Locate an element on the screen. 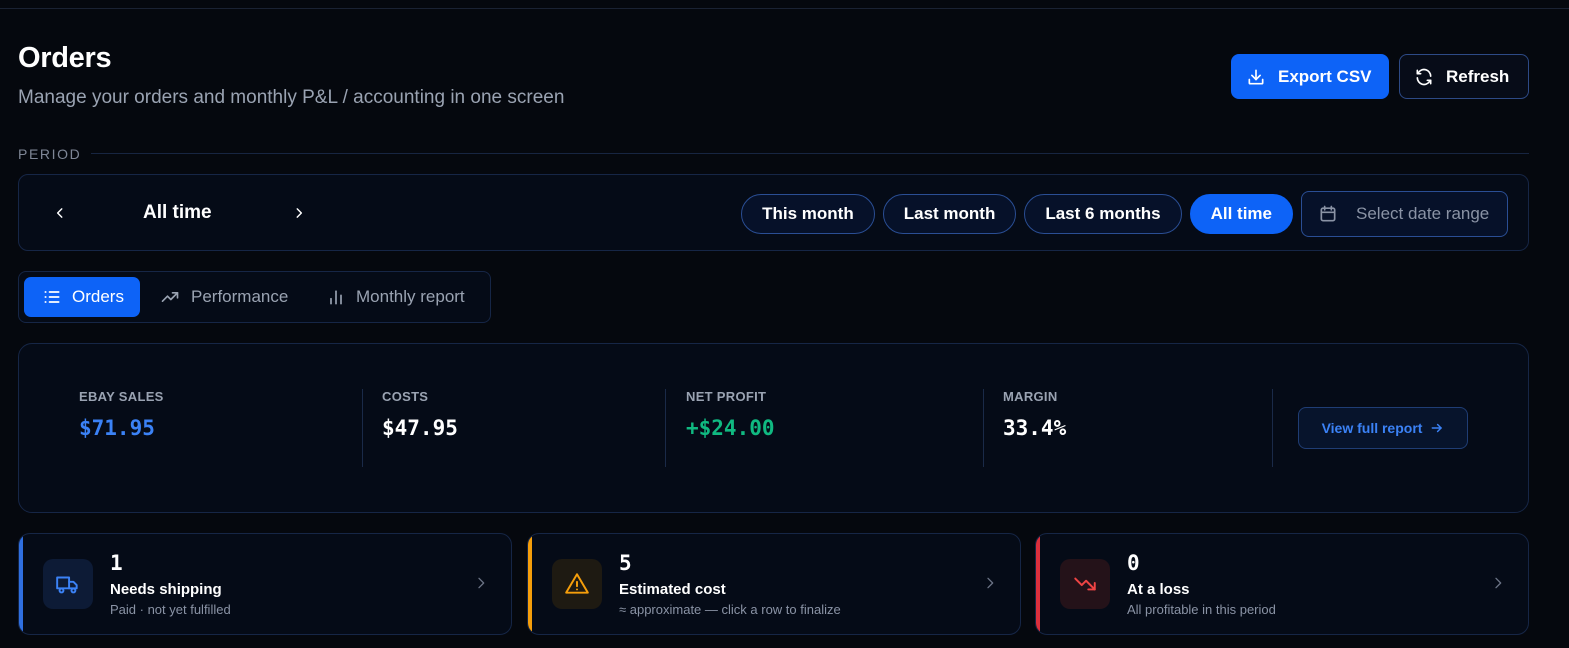 The image size is (1569, 648). top-divider is located at coordinates (784, 8).